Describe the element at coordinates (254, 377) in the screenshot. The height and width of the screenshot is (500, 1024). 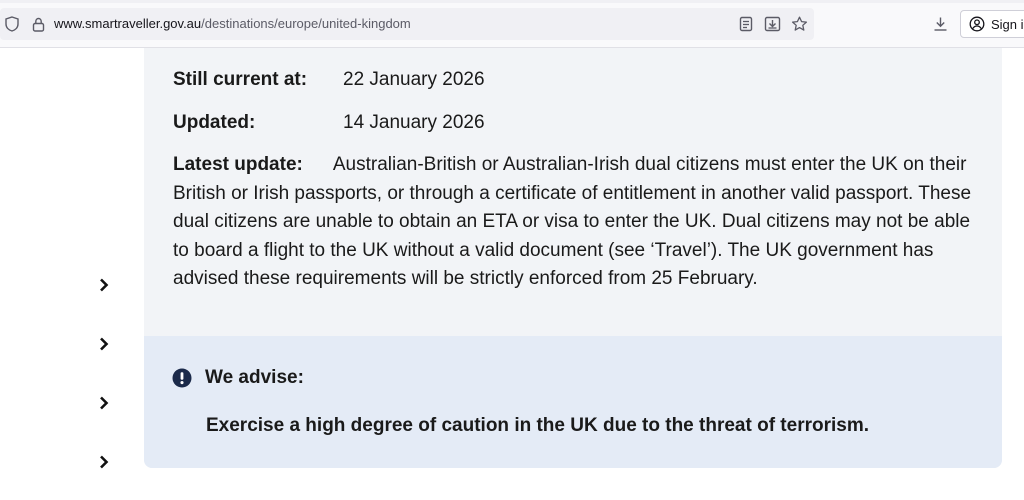
I see `we-advise-title: We advise:` at that location.